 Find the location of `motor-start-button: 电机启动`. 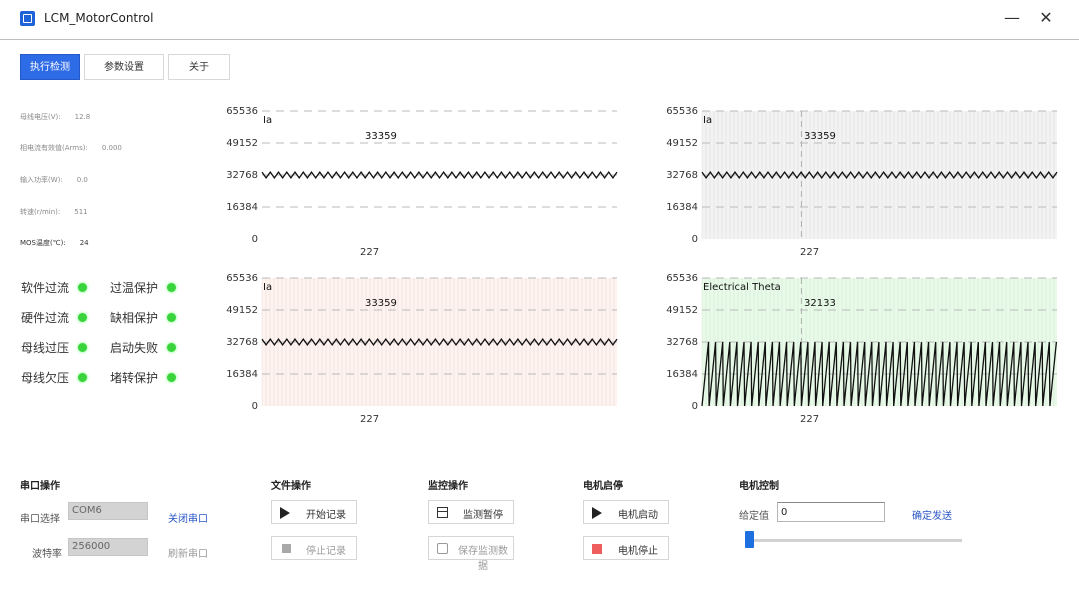

motor-start-button: 电机启动 is located at coordinates (626, 512).